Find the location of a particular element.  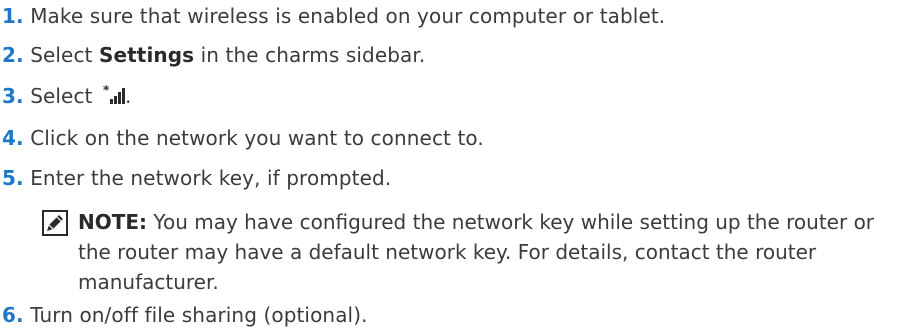

note-label: NOTE: is located at coordinates (113, 222).